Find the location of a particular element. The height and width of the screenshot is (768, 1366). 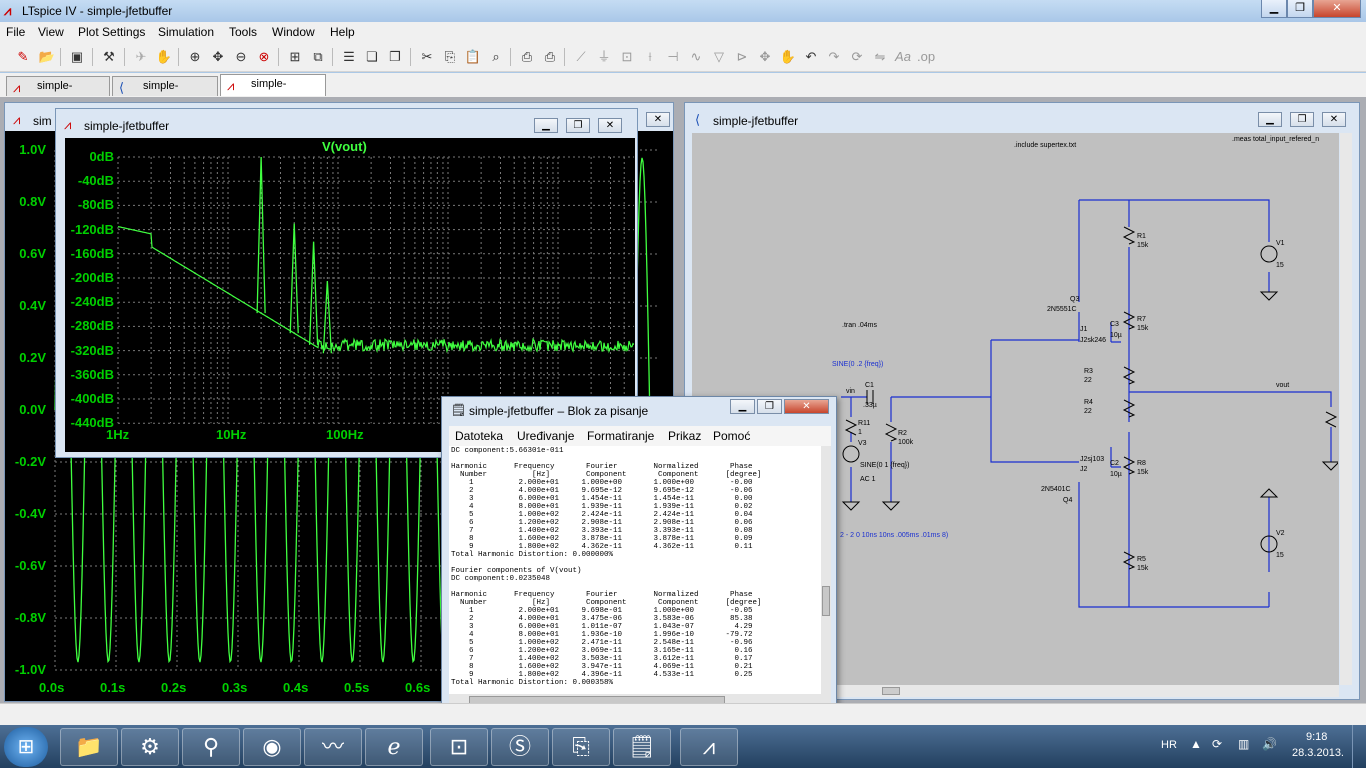

skype-icon: Ⓢ is located at coordinates (520, 747).